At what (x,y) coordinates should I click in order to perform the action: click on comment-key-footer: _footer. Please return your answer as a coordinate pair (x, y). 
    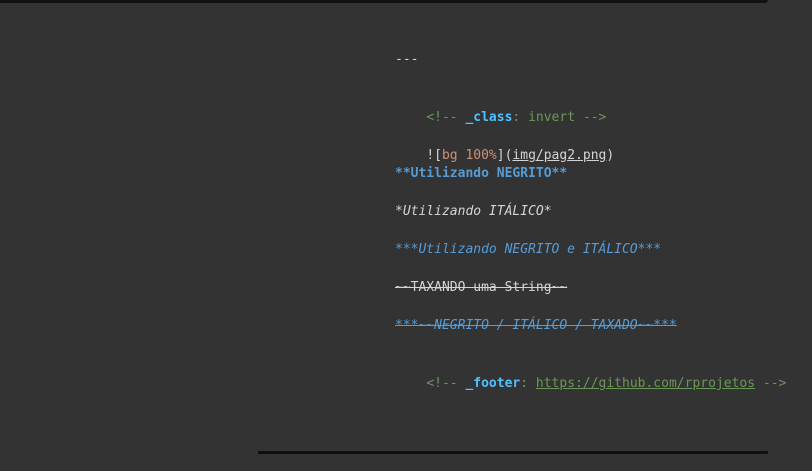
    Looking at the image, I should click on (493, 383).